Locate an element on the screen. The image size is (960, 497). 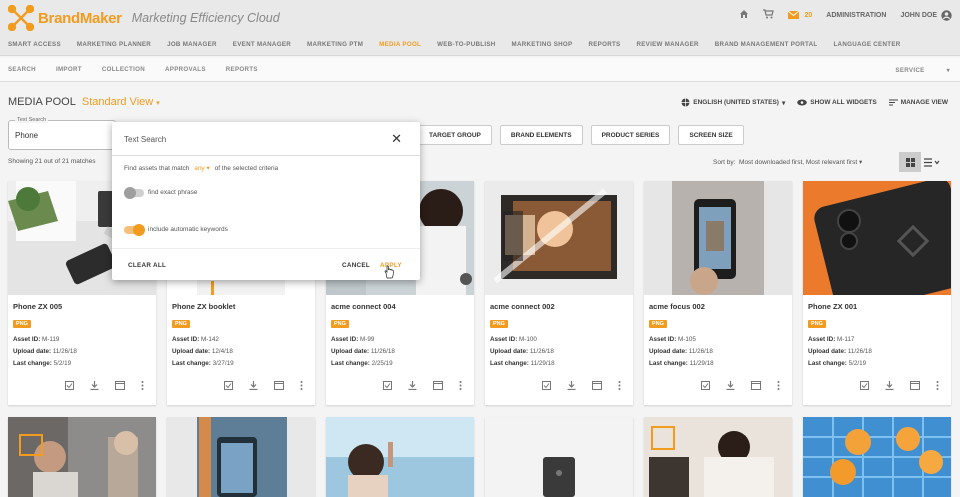
asset-id-value: M-117 is located at coordinates (846, 339).